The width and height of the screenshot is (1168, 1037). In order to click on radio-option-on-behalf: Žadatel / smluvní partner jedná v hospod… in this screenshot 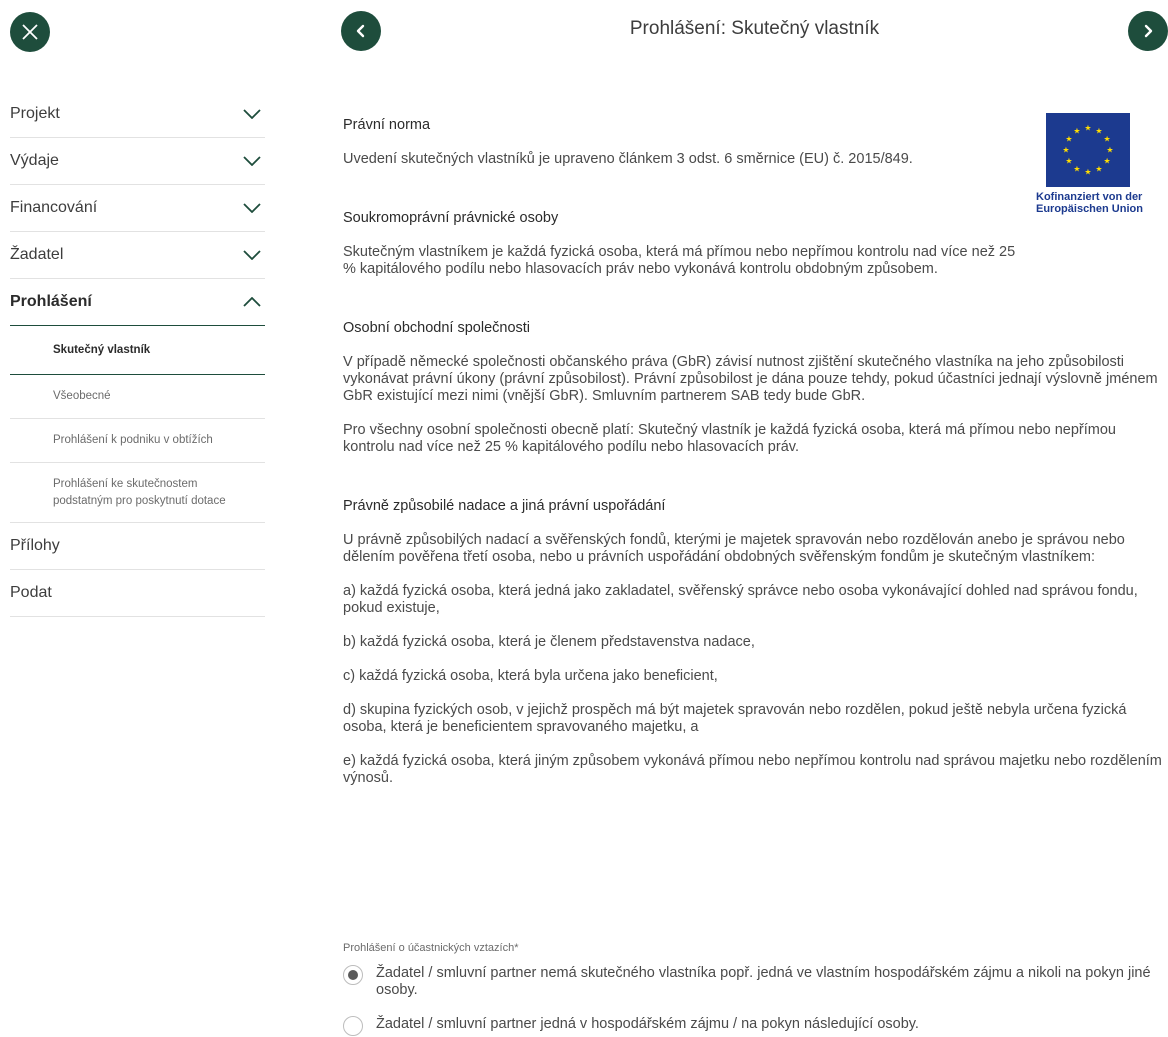, I will do `click(749, 1026)`.